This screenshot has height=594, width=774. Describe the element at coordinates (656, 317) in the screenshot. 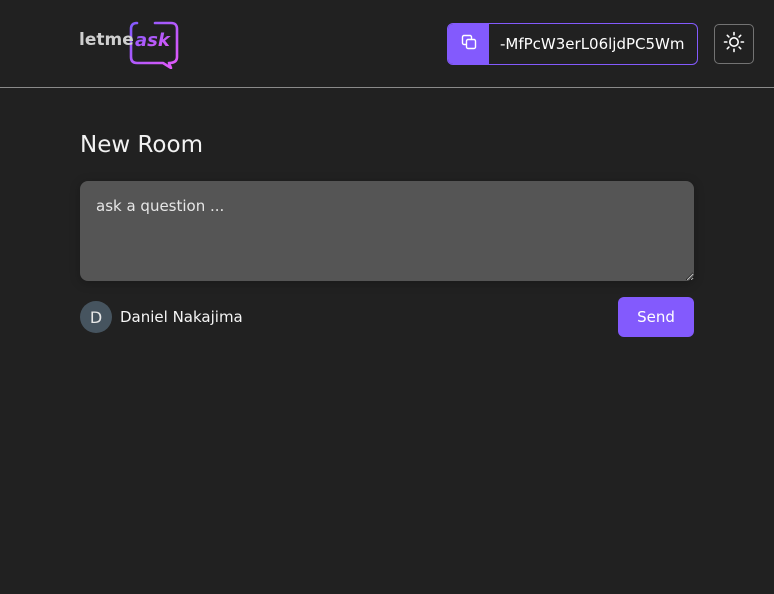

I see `send-button: Send` at that location.